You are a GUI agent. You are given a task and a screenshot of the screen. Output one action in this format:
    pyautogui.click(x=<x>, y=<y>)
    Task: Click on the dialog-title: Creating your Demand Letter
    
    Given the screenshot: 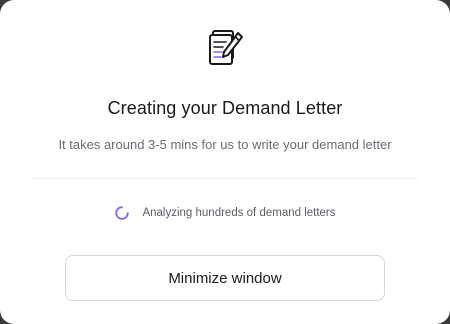 What is the action you would take?
    pyautogui.click(x=225, y=108)
    